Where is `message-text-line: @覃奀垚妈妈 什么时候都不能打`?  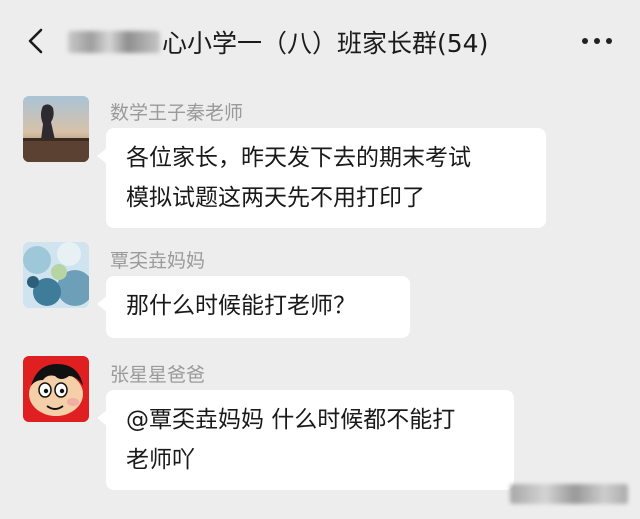
message-text-line: @覃奀垚妈妈 什么时候都不能打 is located at coordinates (291, 420).